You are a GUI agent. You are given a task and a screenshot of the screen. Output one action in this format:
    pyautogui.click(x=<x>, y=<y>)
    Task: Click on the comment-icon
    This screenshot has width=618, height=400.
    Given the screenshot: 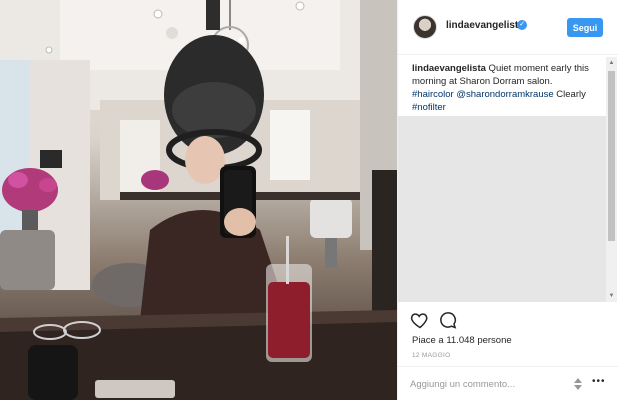 What is the action you would take?
    pyautogui.click(x=449, y=321)
    